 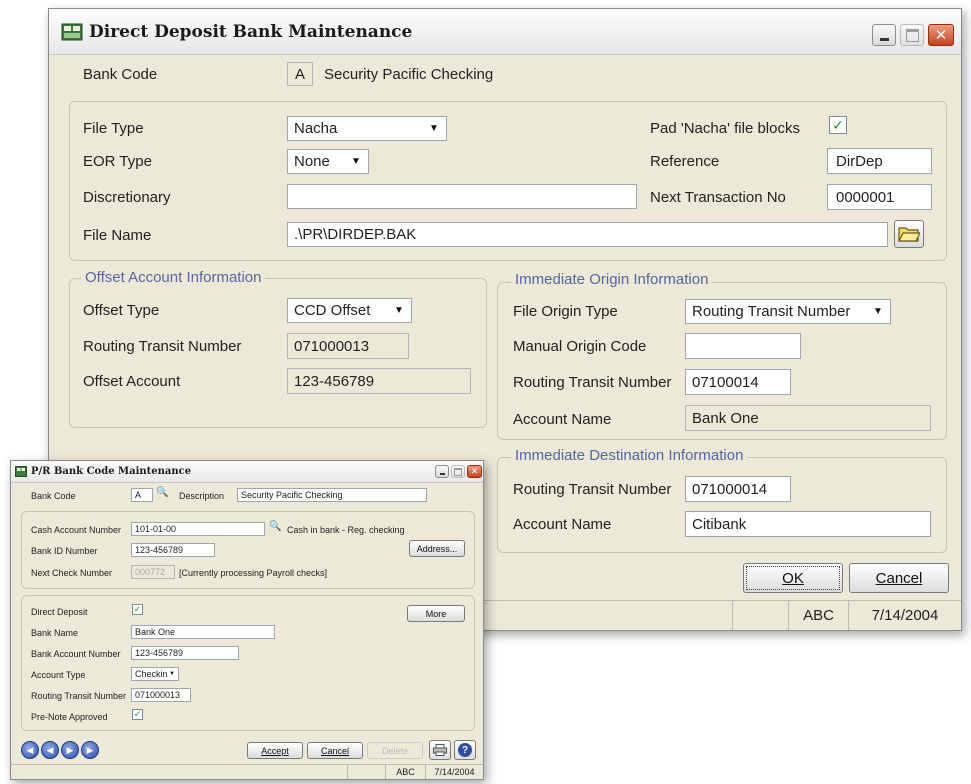 What do you see at coordinates (198, 529) in the screenshot?
I see `cash-account-input: 101-01-00` at bounding box center [198, 529].